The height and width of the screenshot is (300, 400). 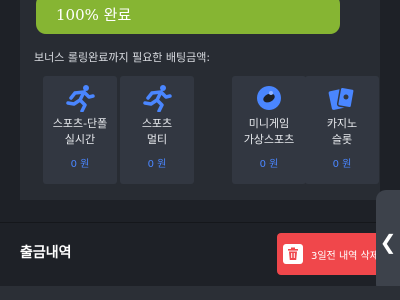 I want to click on playing-cards-icon, so click(x=342, y=98).